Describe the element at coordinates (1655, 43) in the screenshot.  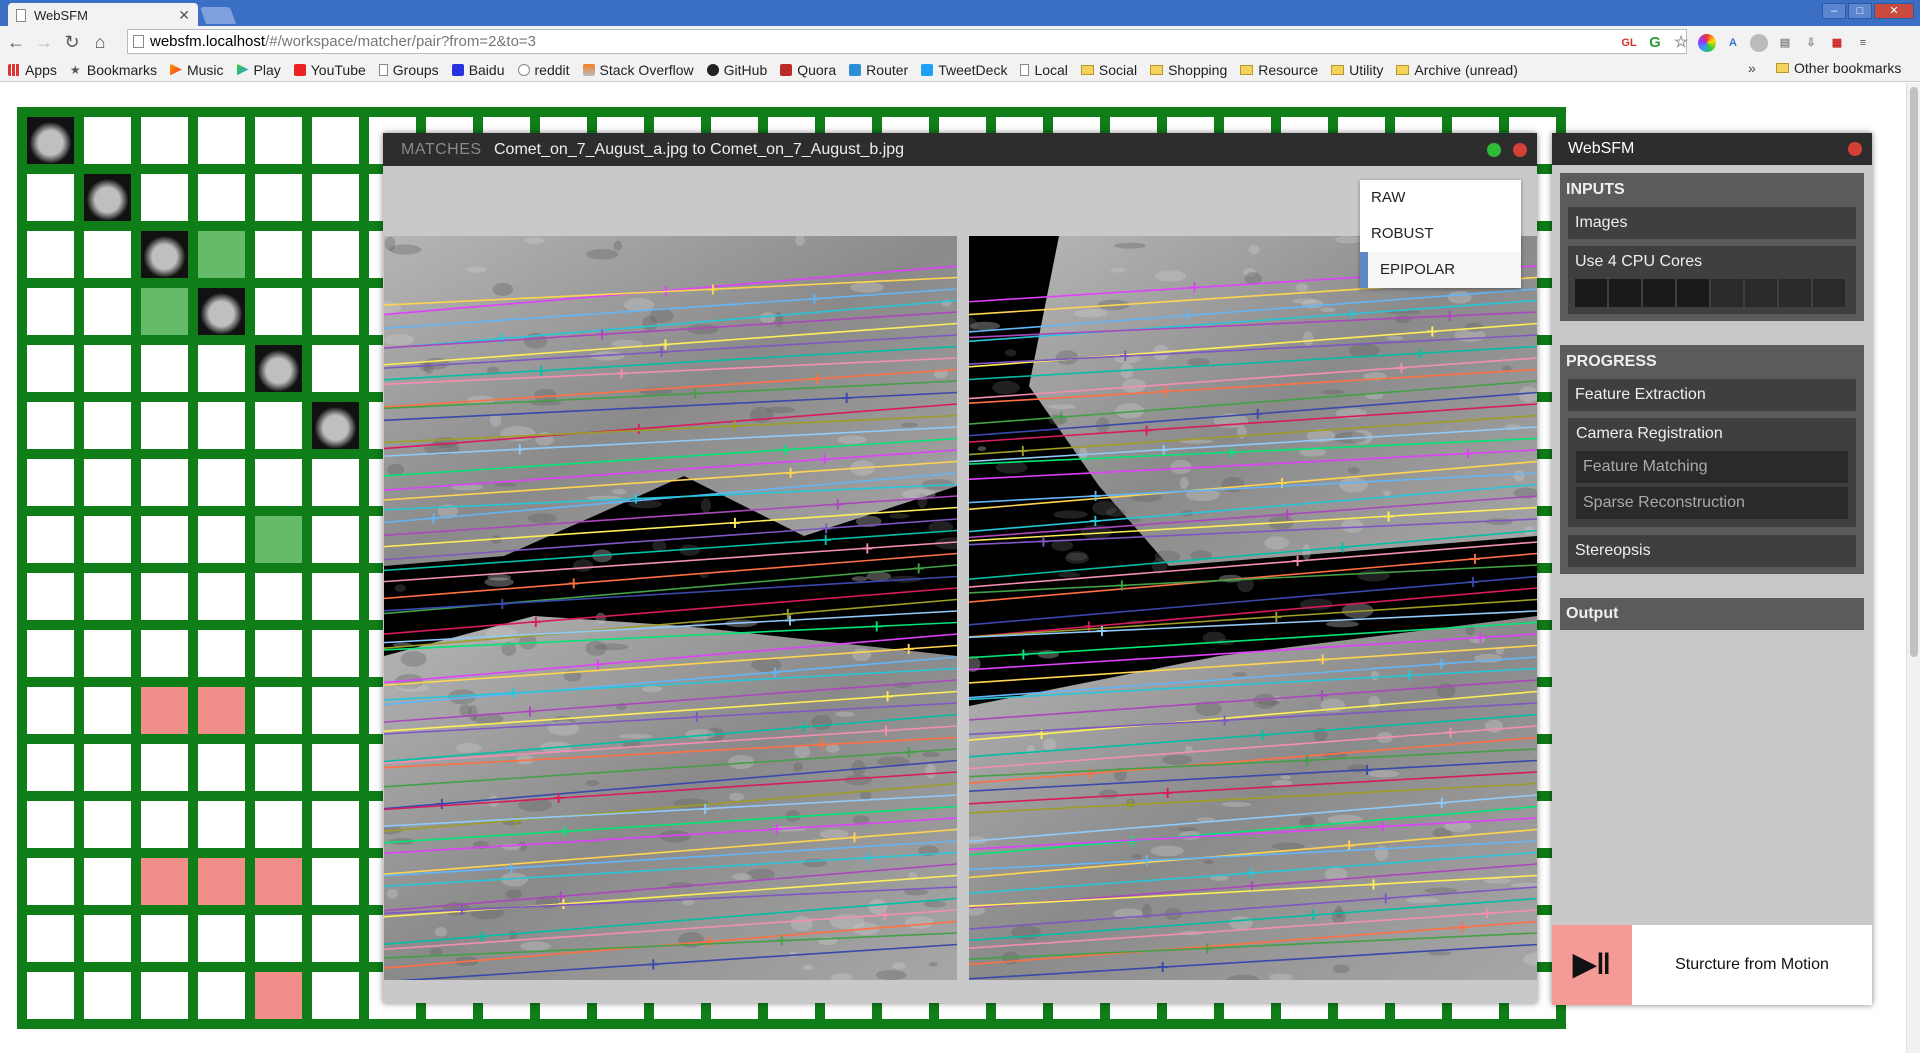
I see `grammarly-icon: G` at that location.